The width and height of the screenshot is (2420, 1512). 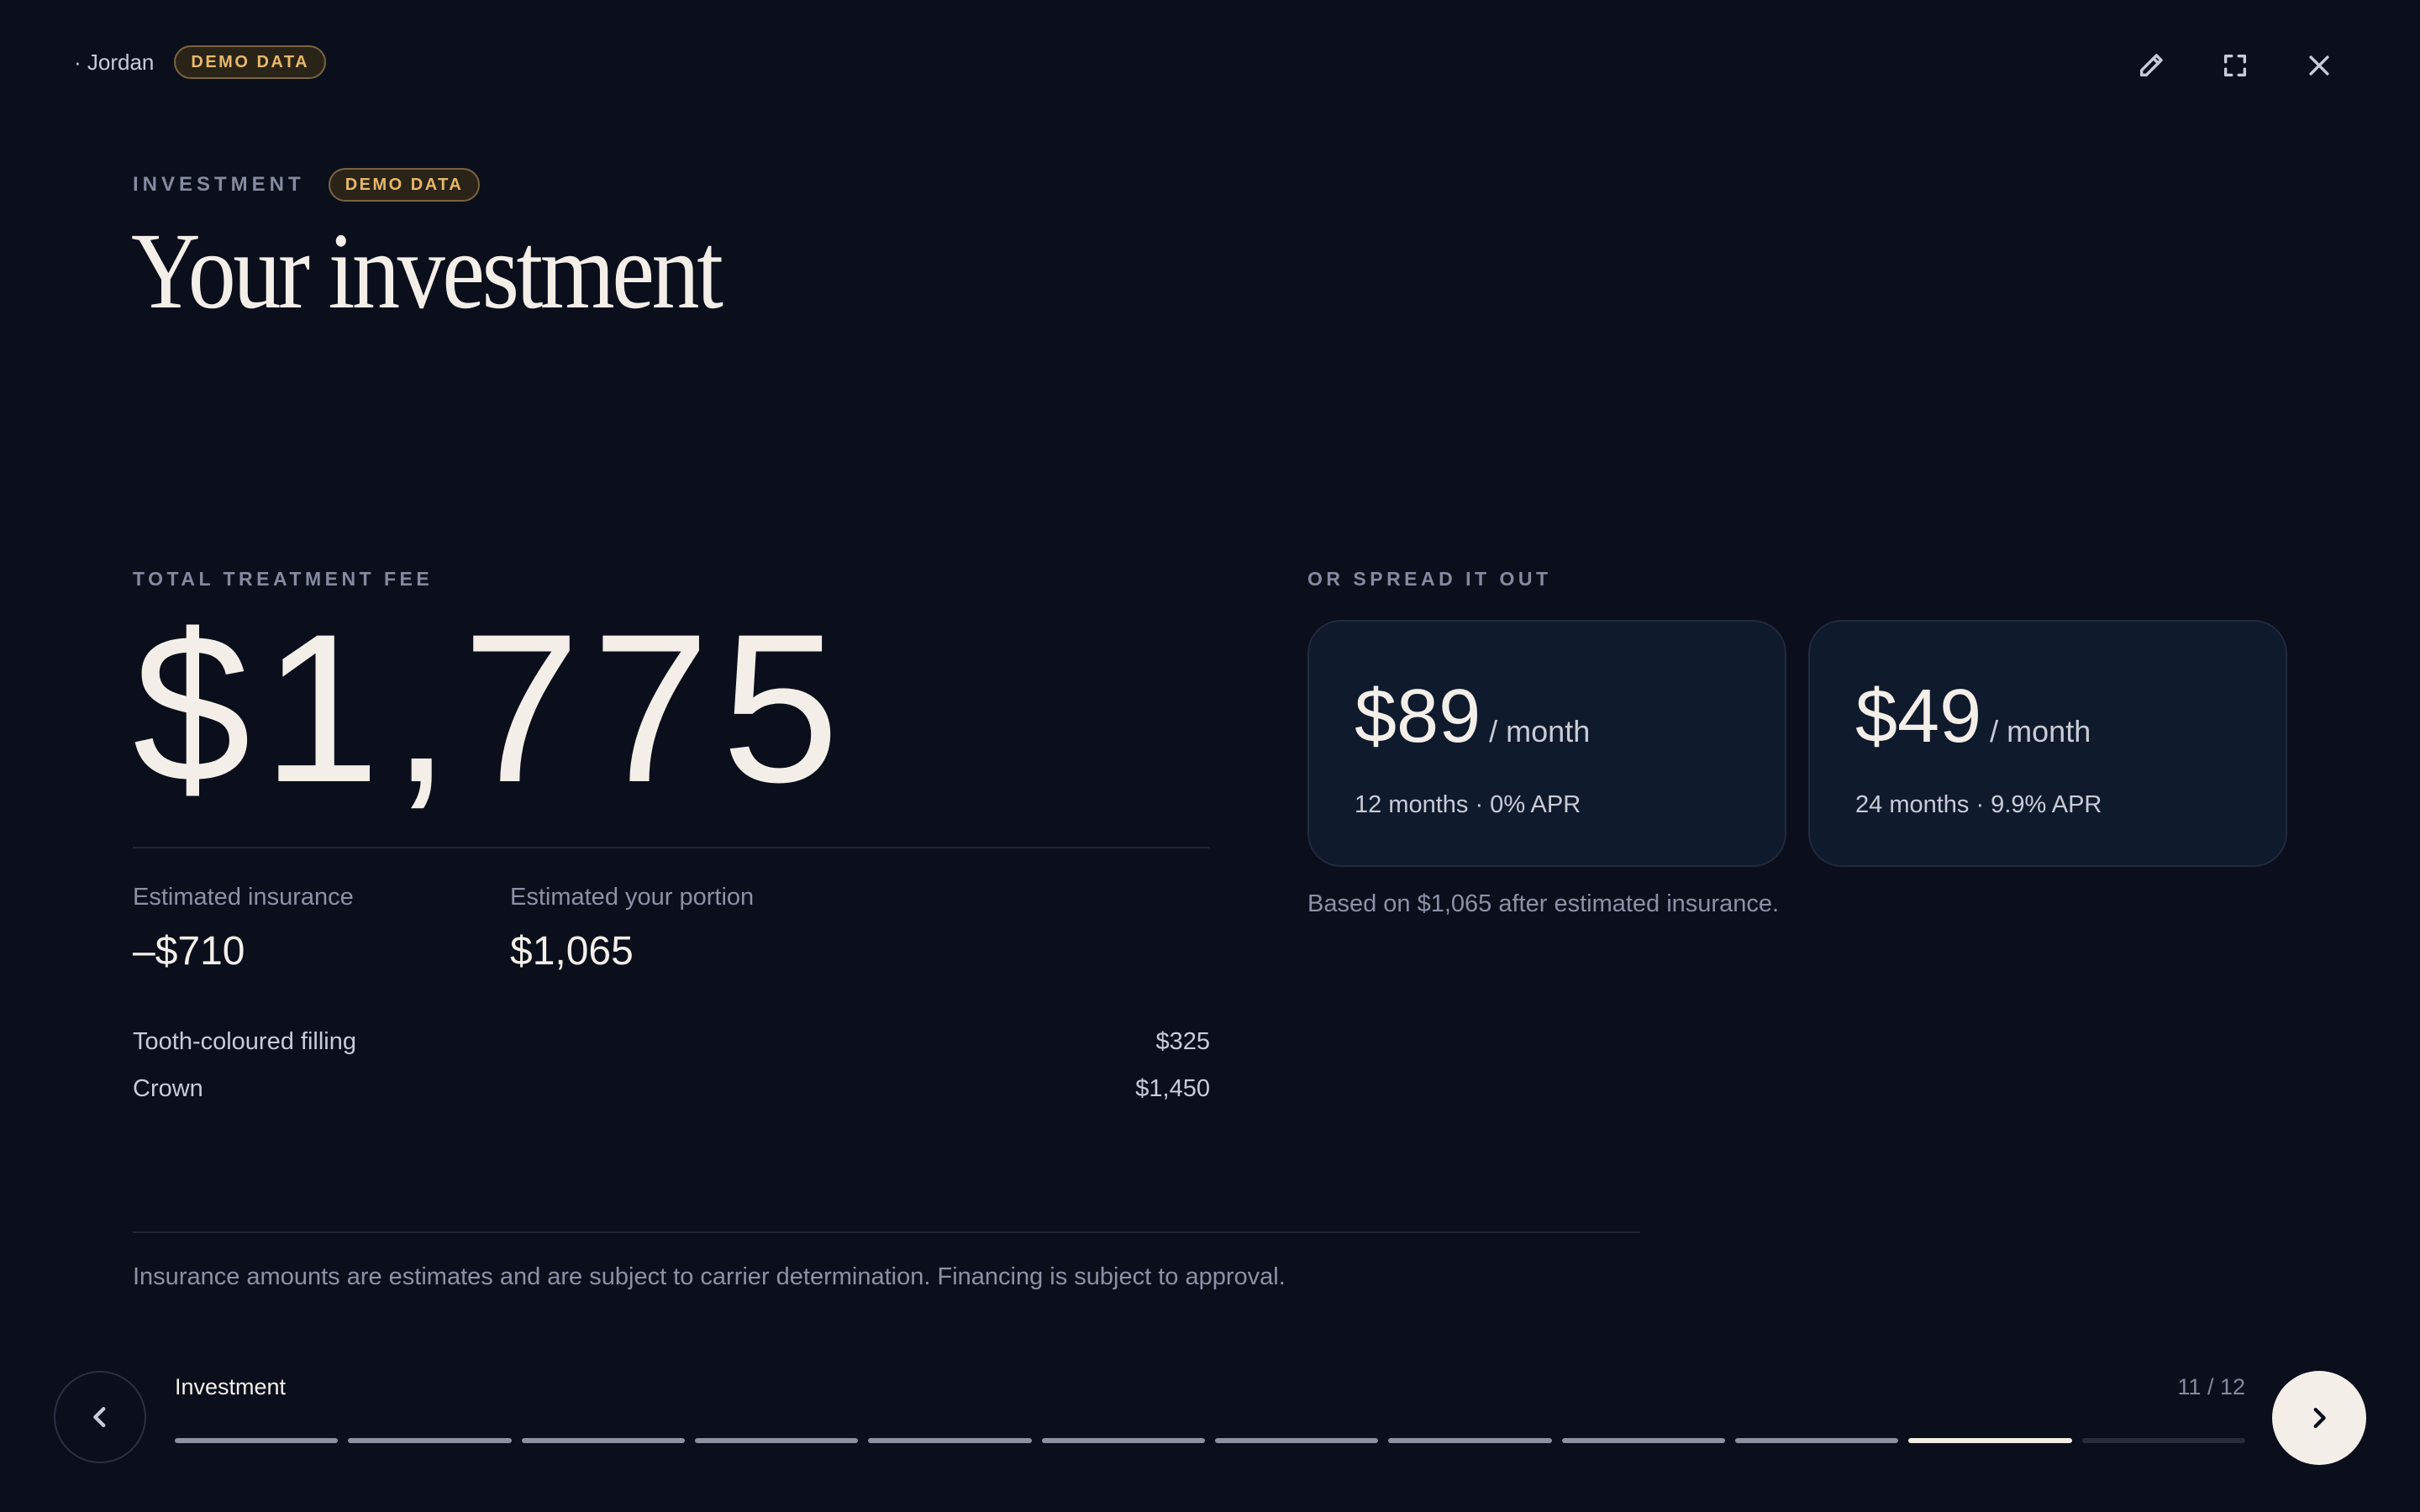 I want to click on fullscreen-icon, so click(x=2235, y=65).